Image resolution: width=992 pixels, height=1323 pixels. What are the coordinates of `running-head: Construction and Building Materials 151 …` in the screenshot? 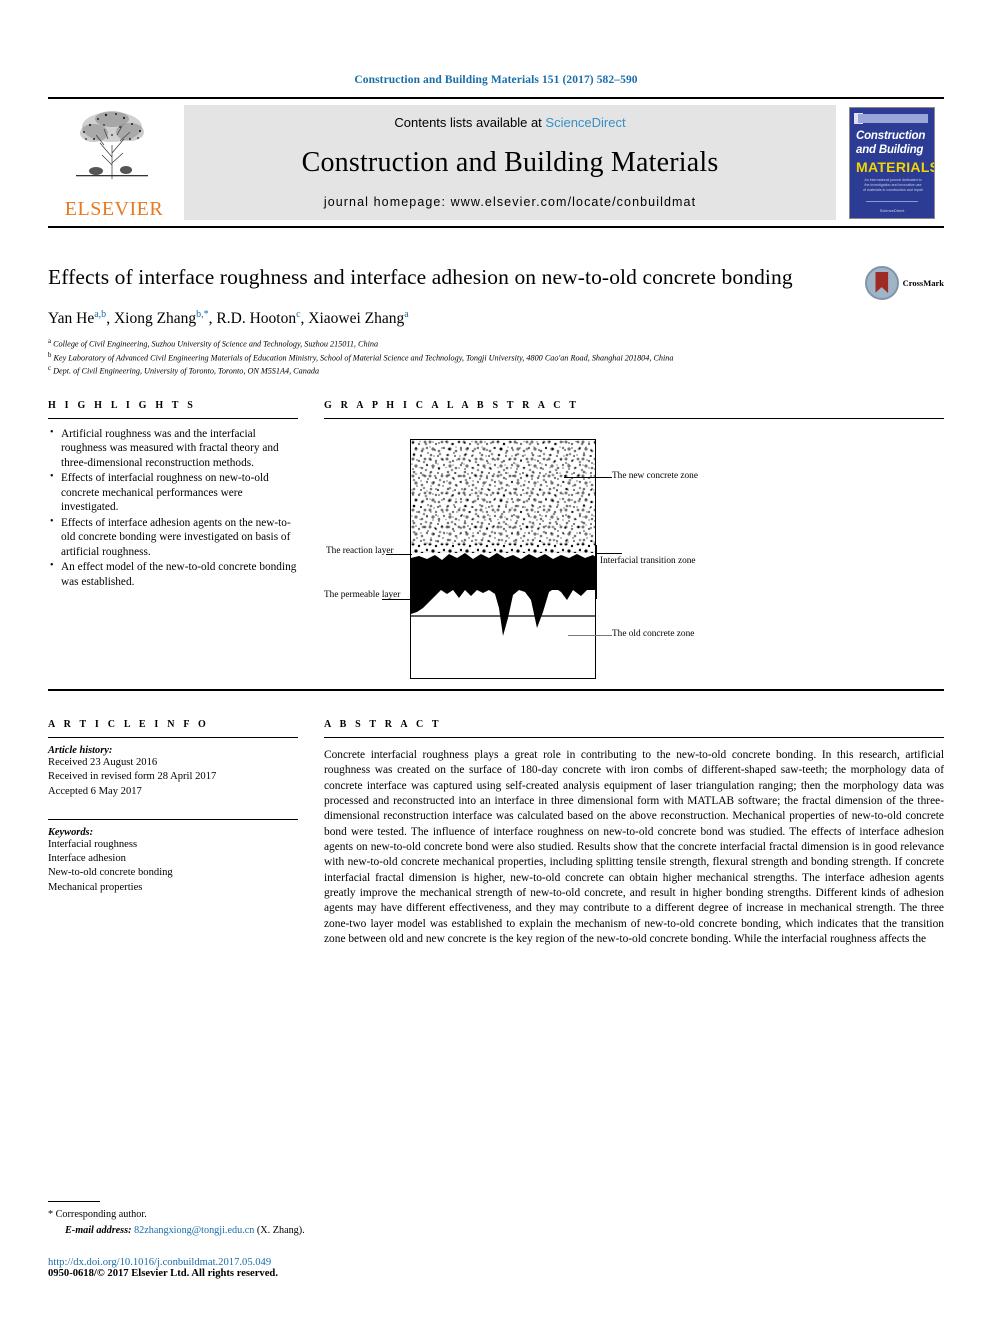 It's located at (496, 80).